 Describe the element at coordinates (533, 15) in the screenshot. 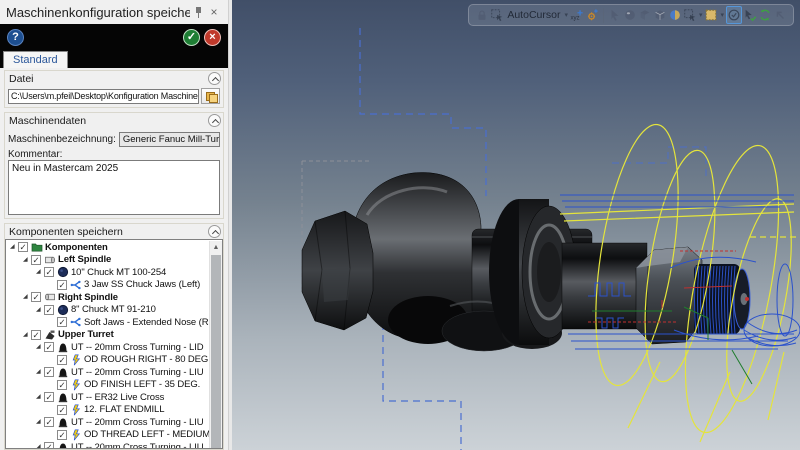

I see `autocursor-label: AutoCursor` at that location.